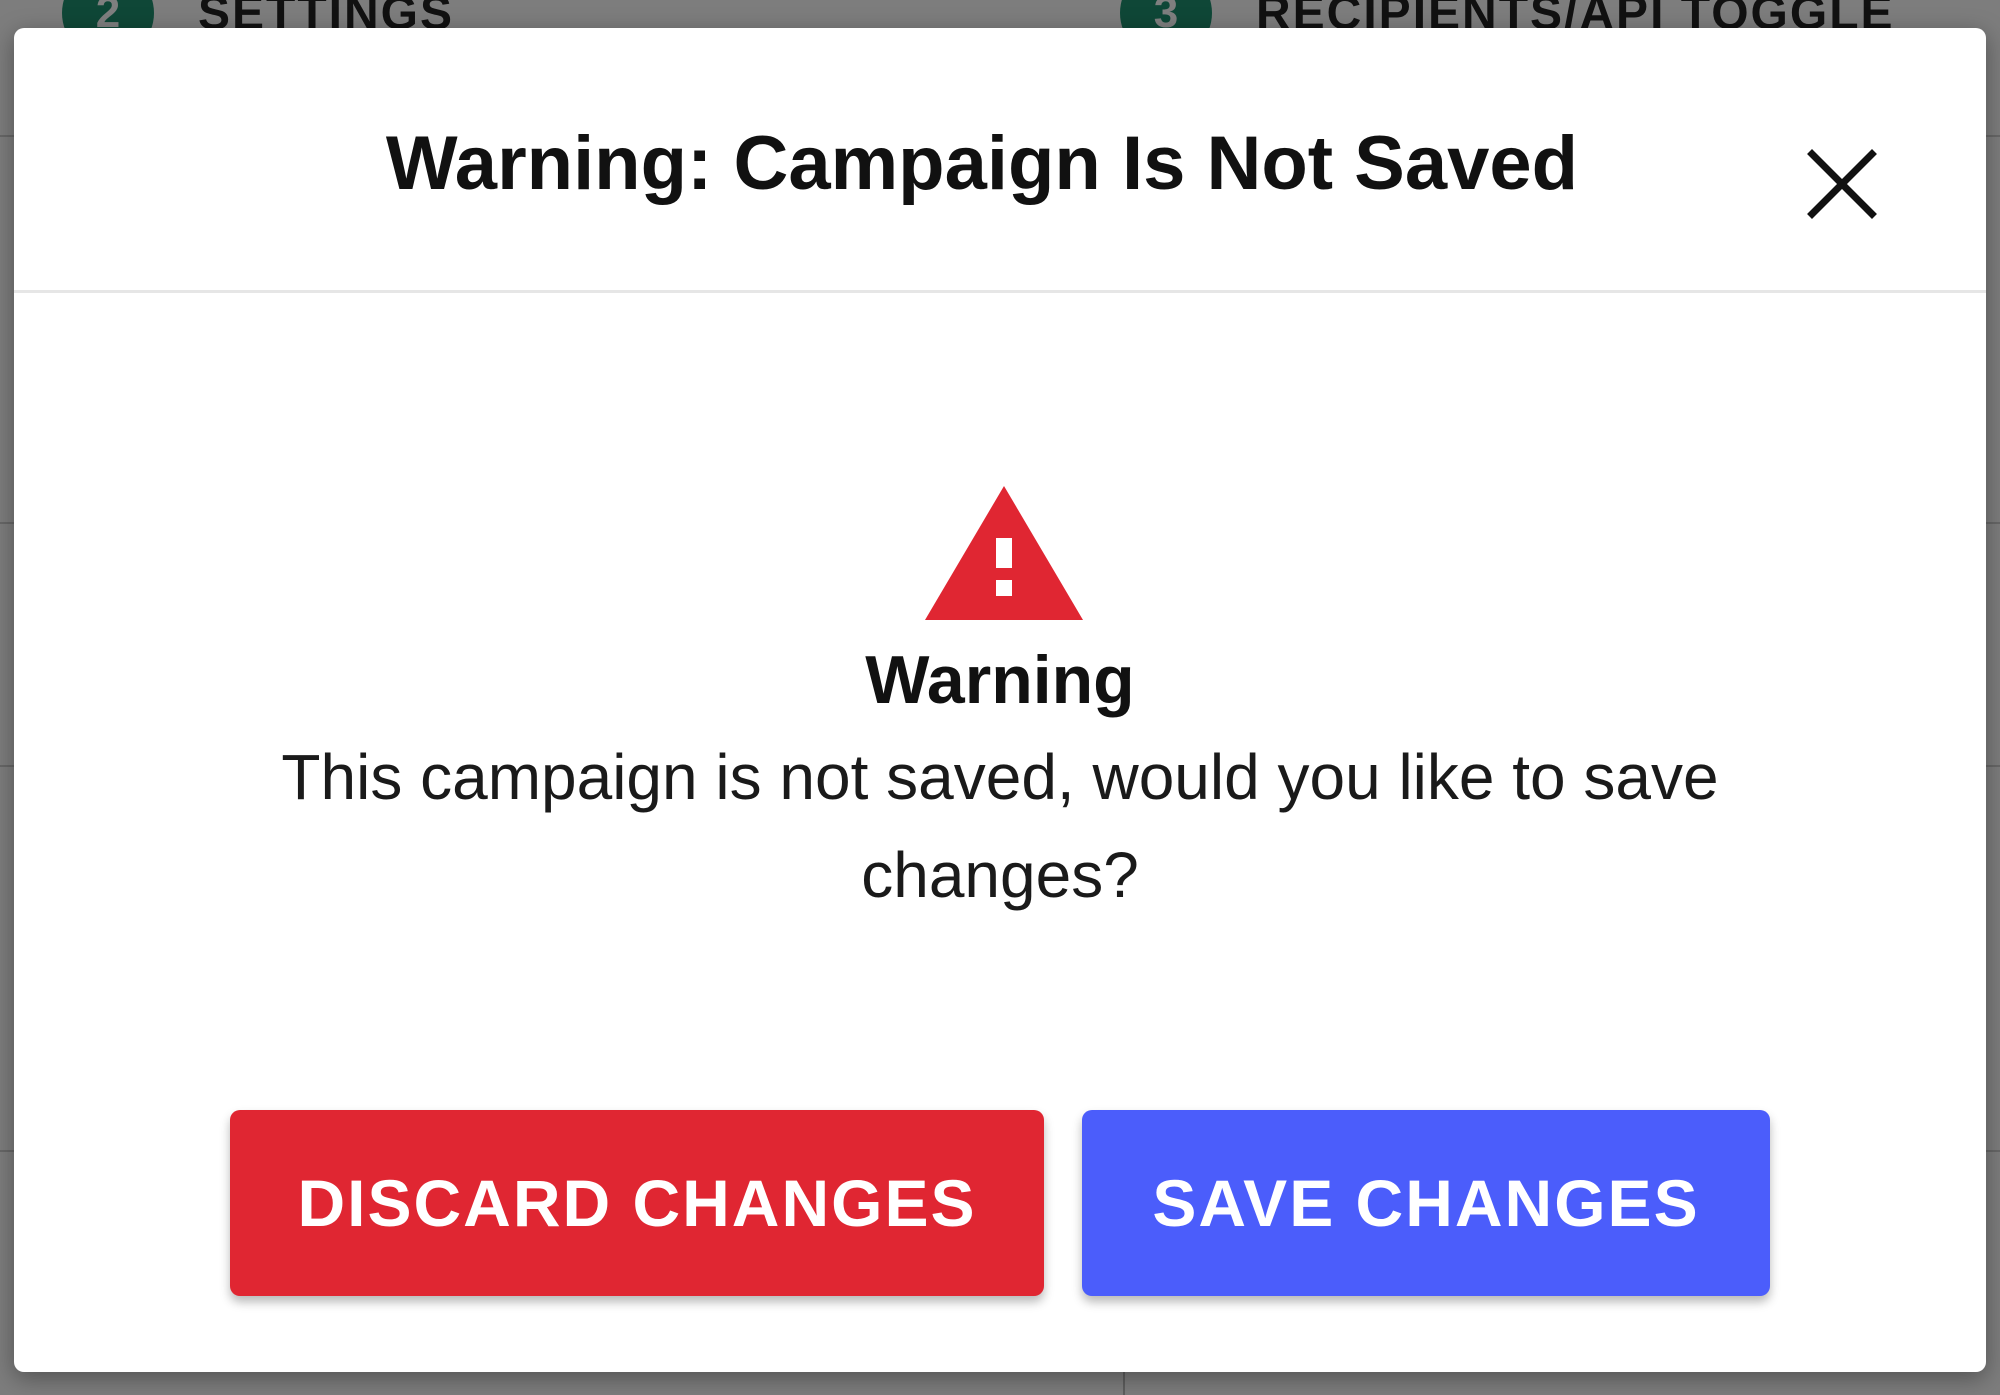 The height and width of the screenshot is (1395, 2000). Describe the element at coordinates (1842, 184) in the screenshot. I see `close-icon` at that location.